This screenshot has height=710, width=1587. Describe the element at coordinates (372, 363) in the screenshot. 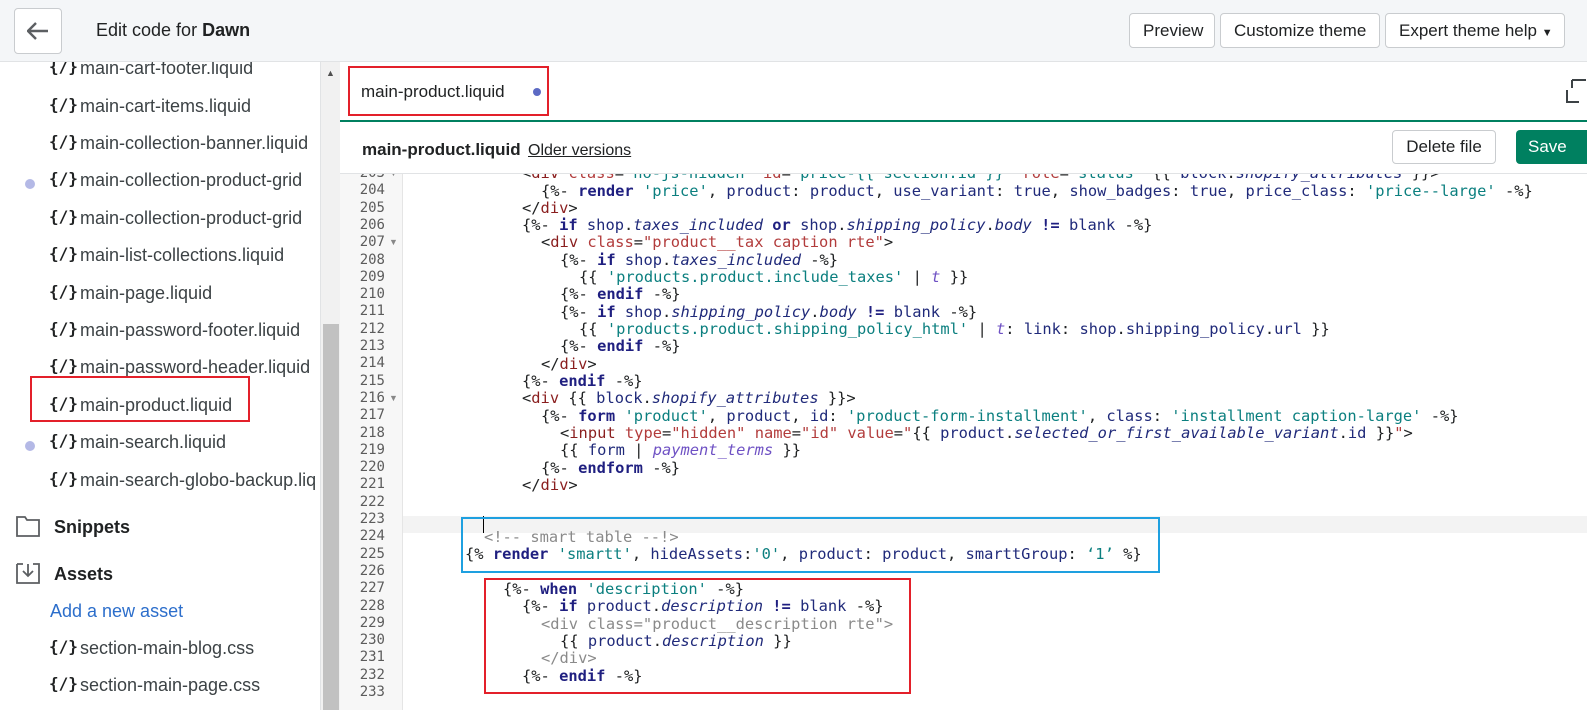

I see `line-number: 214` at that location.